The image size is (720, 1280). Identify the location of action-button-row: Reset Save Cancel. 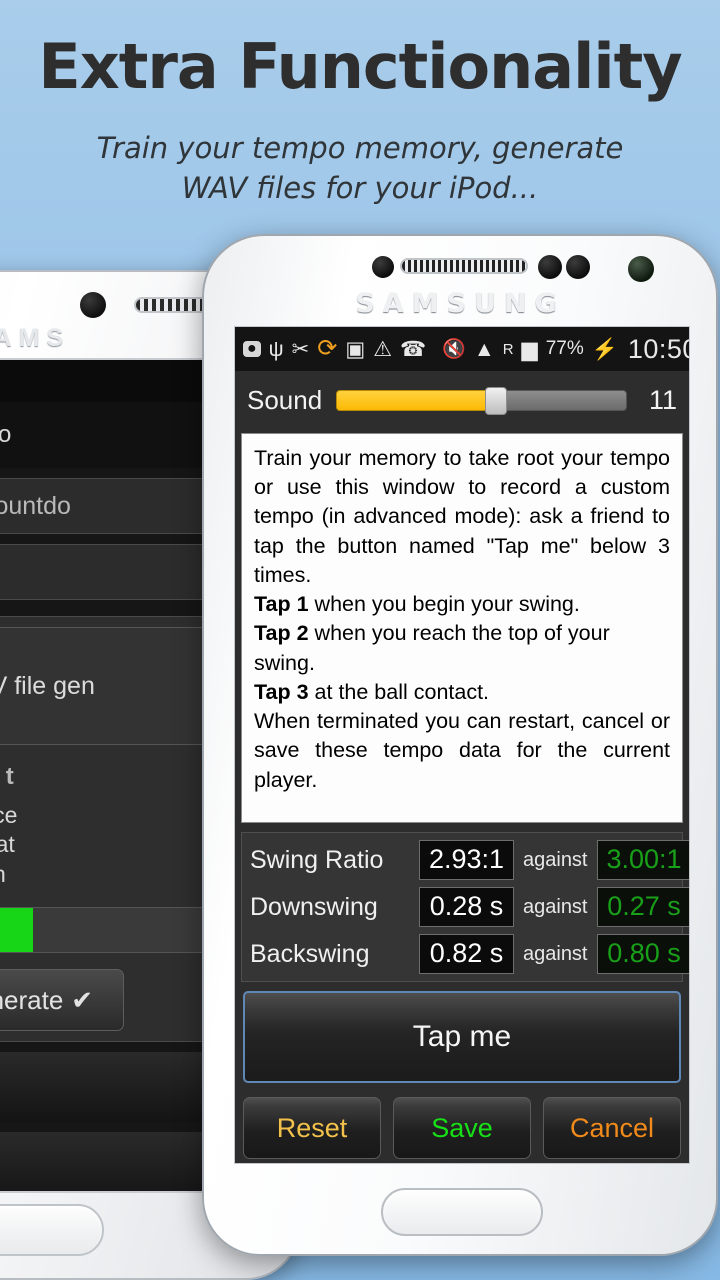
(462, 1128).